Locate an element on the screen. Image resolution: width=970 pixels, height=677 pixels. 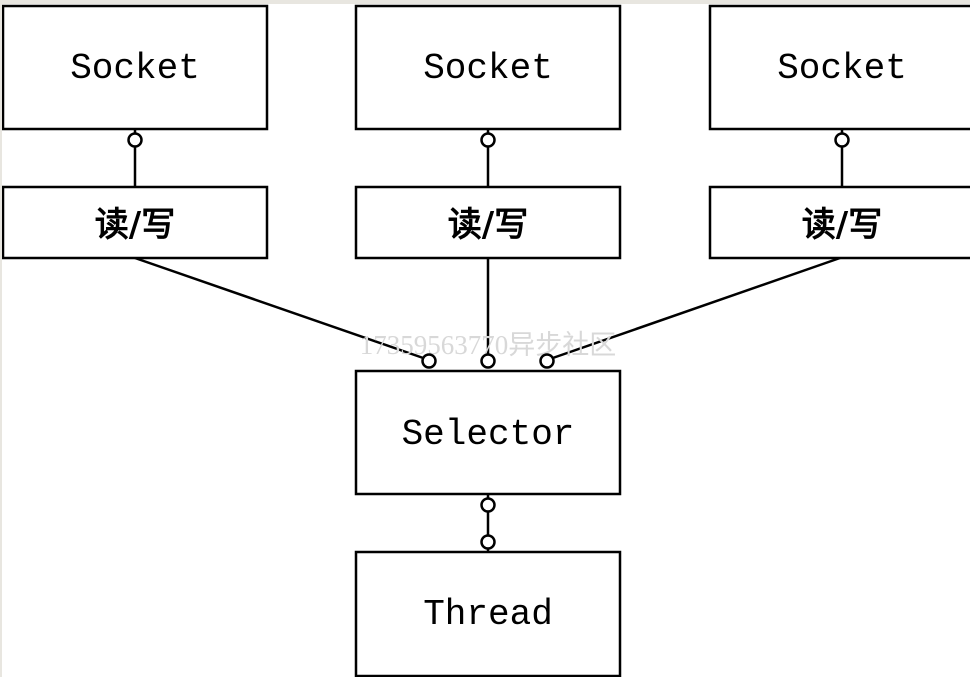
io-box-1: 读/写 is located at coordinates (135, 222).